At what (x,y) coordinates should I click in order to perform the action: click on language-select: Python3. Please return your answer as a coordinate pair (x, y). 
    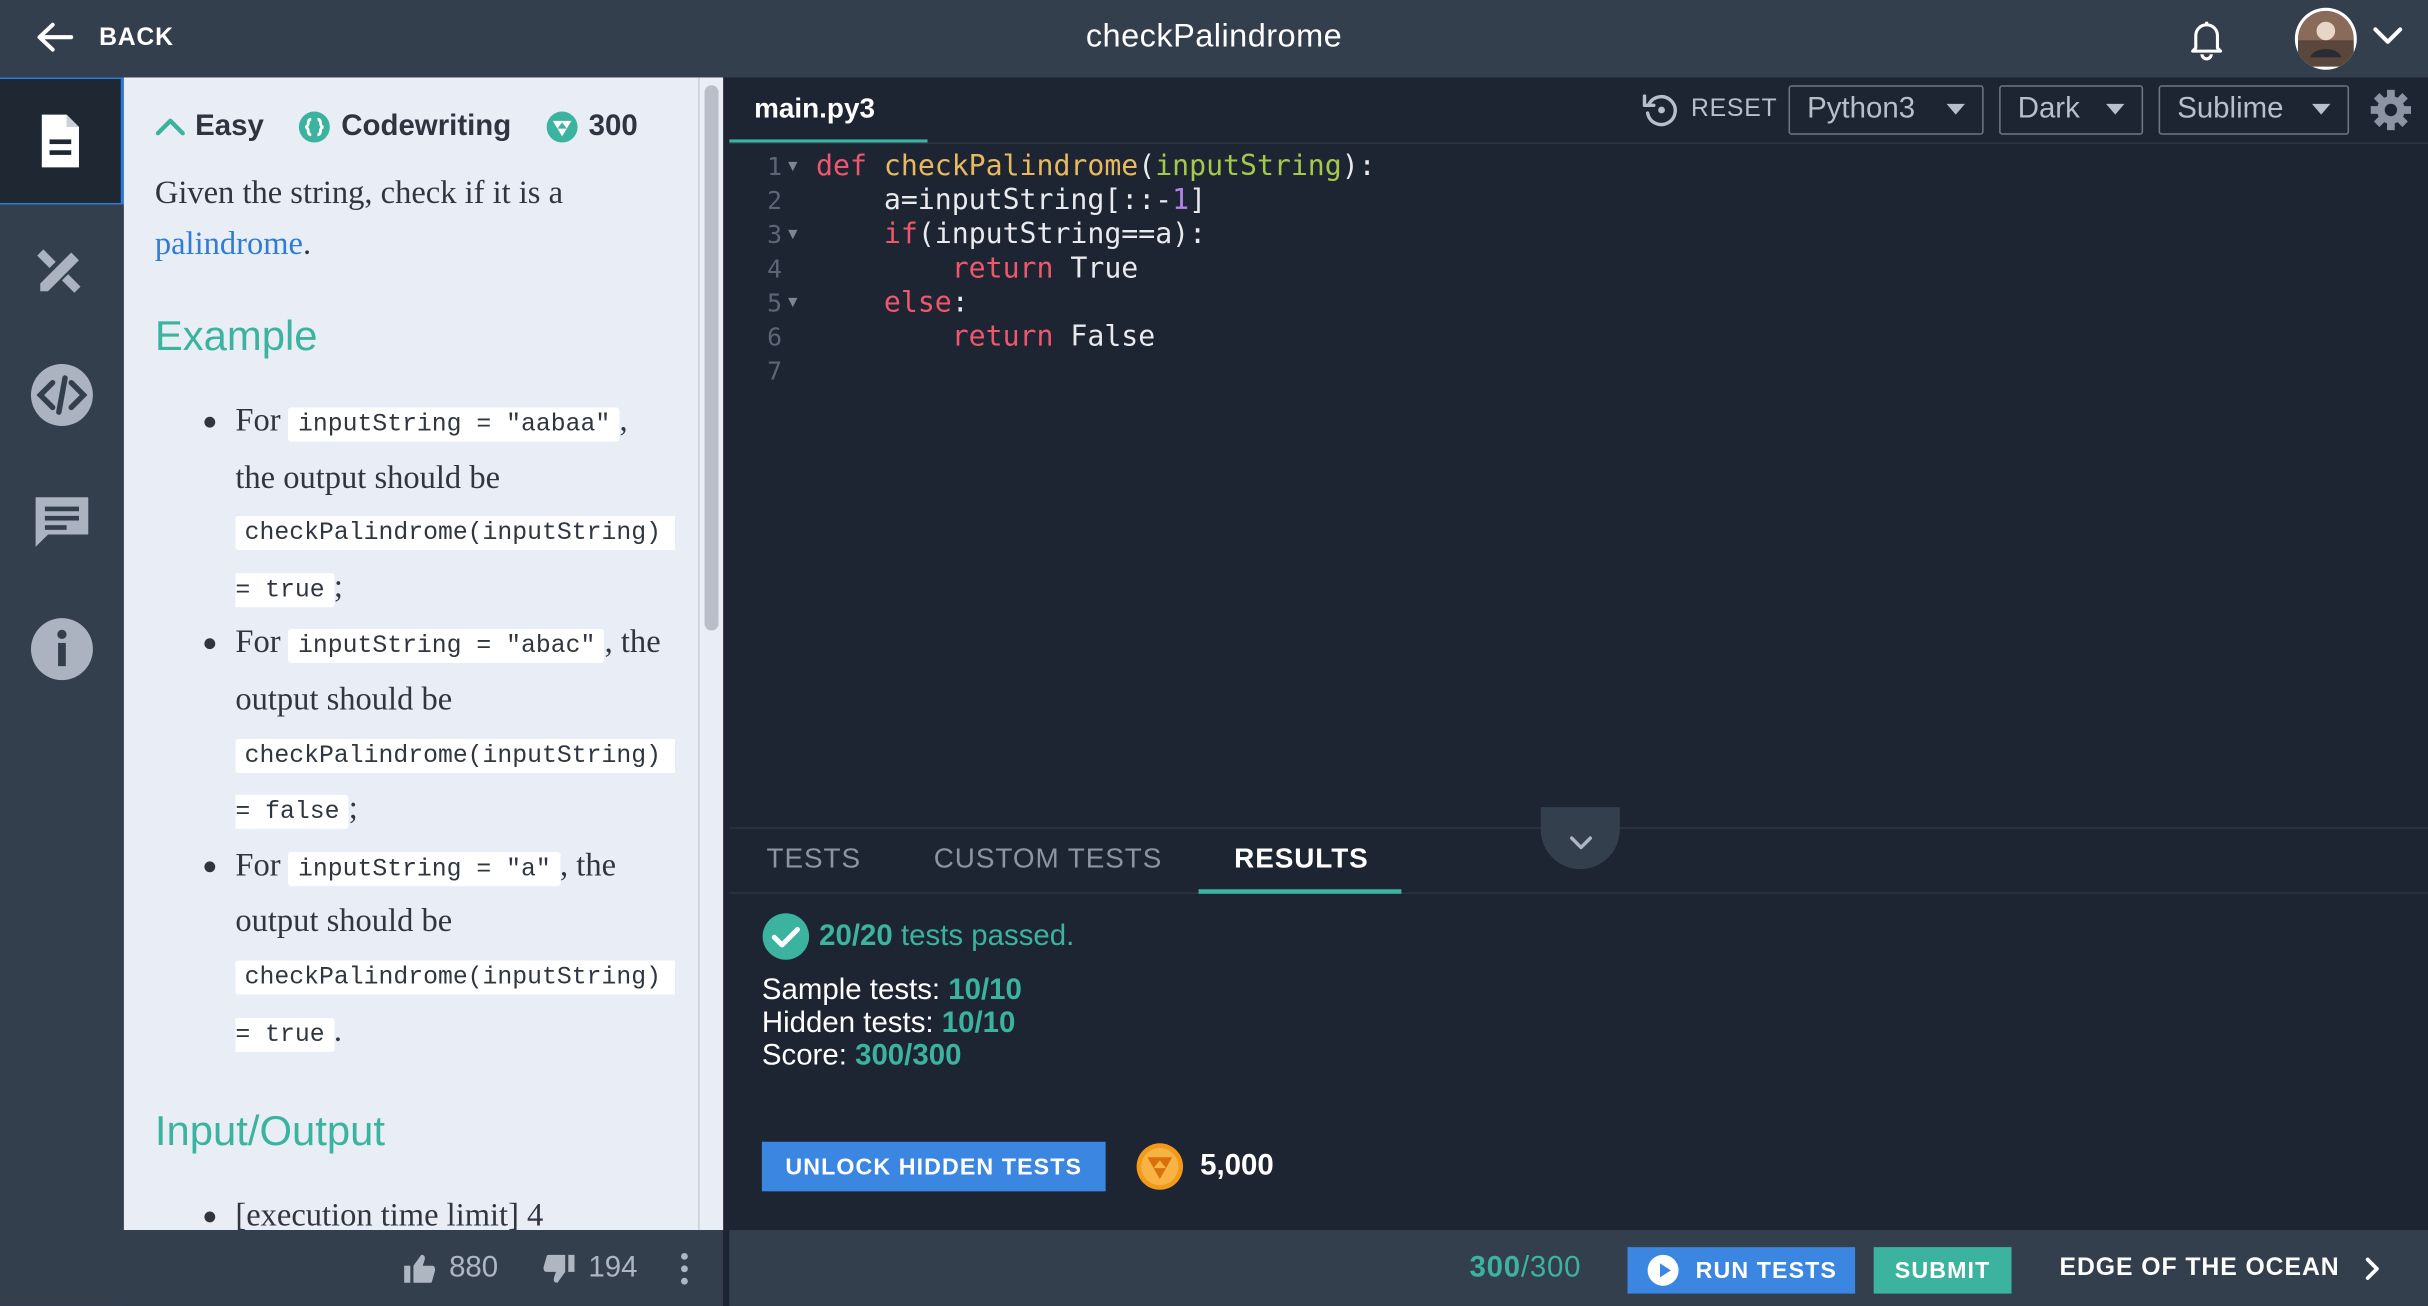
    Looking at the image, I should click on (1886, 110).